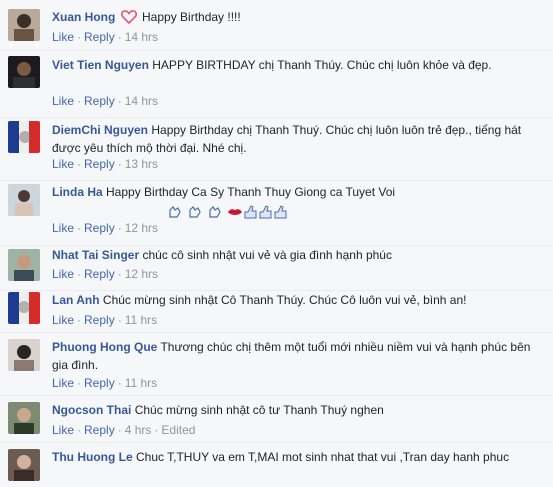 This screenshot has height=487, width=553. I want to click on timestamp: 13 hrs, so click(141, 164).